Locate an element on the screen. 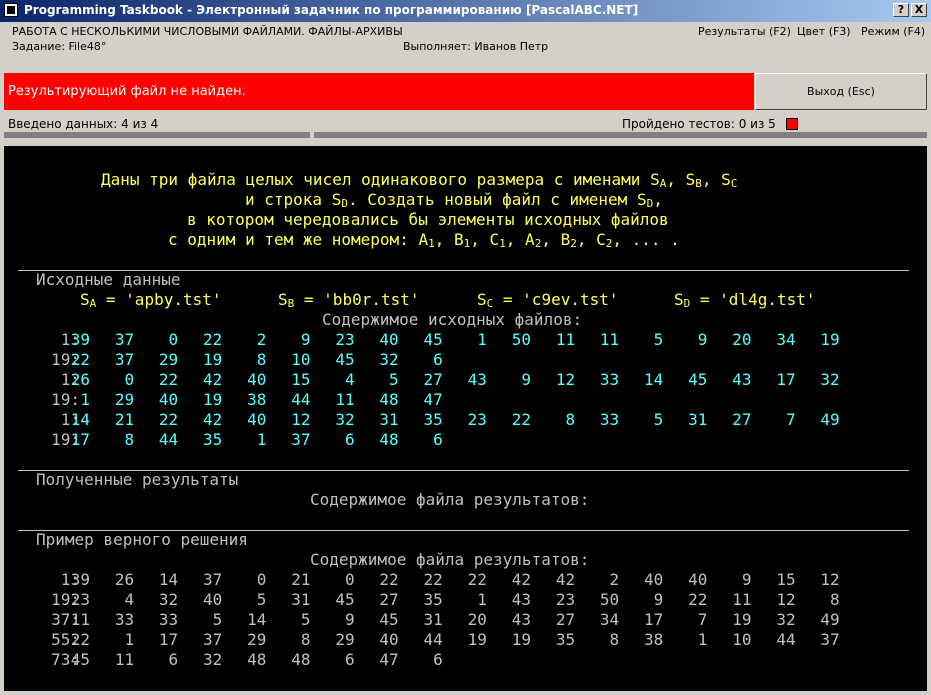  data-value: 4 is located at coordinates (349, 379).